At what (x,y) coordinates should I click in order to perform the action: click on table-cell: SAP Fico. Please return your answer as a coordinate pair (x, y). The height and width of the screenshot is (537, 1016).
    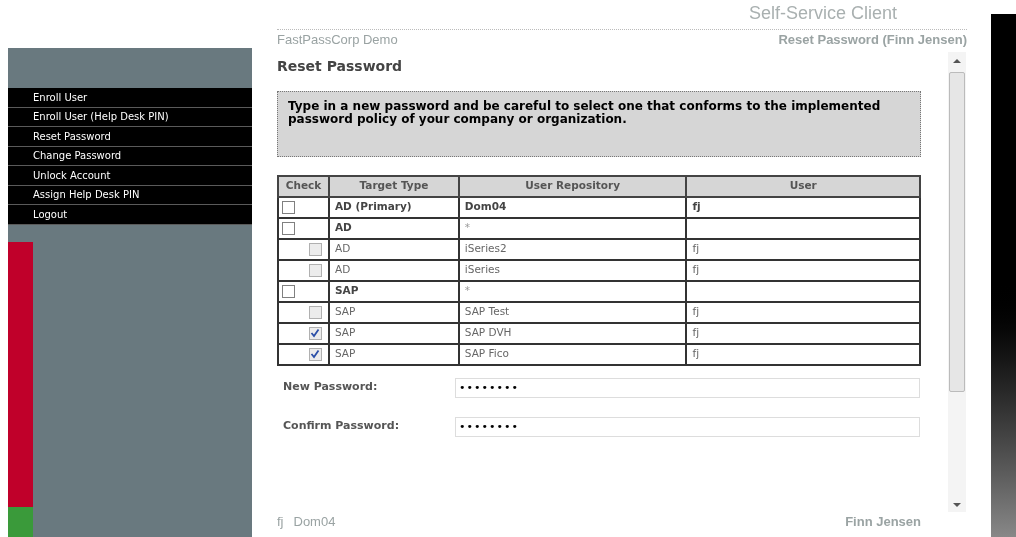
    Looking at the image, I should click on (572, 354).